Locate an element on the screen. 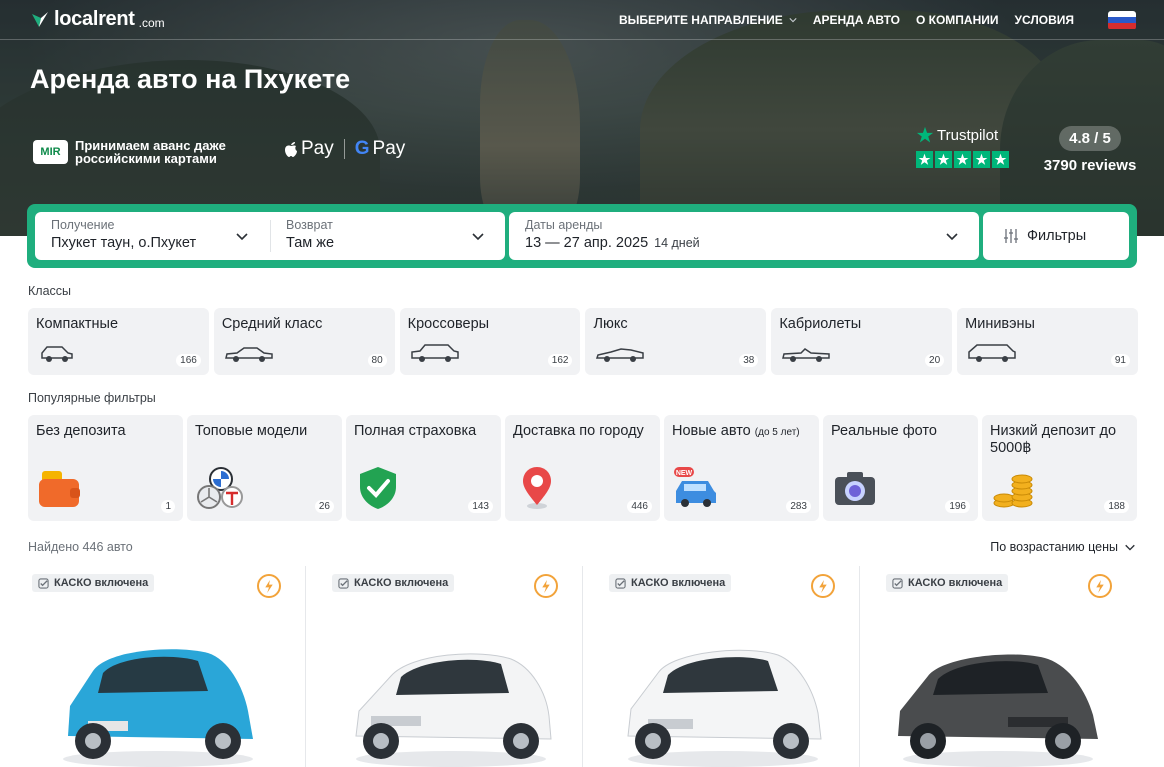 This screenshot has width=1164, height=767. filter-count: 26 is located at coordinates (324, 506).